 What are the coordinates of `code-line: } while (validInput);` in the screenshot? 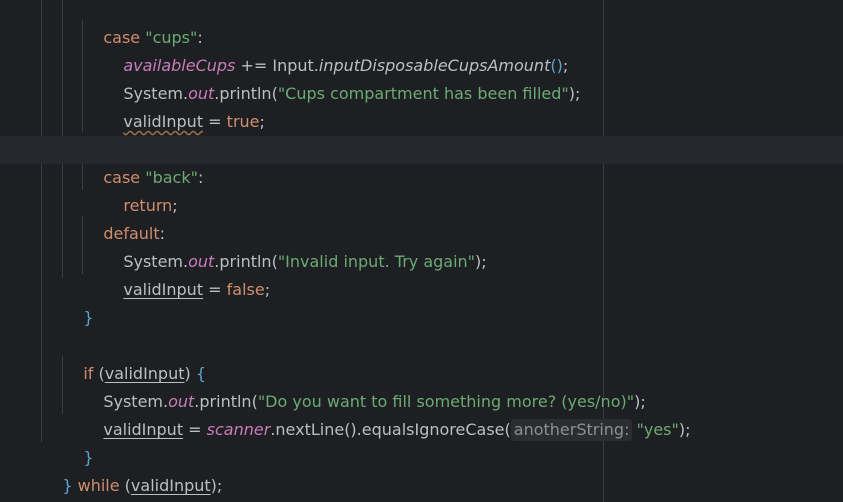 It's located at (421, 469).